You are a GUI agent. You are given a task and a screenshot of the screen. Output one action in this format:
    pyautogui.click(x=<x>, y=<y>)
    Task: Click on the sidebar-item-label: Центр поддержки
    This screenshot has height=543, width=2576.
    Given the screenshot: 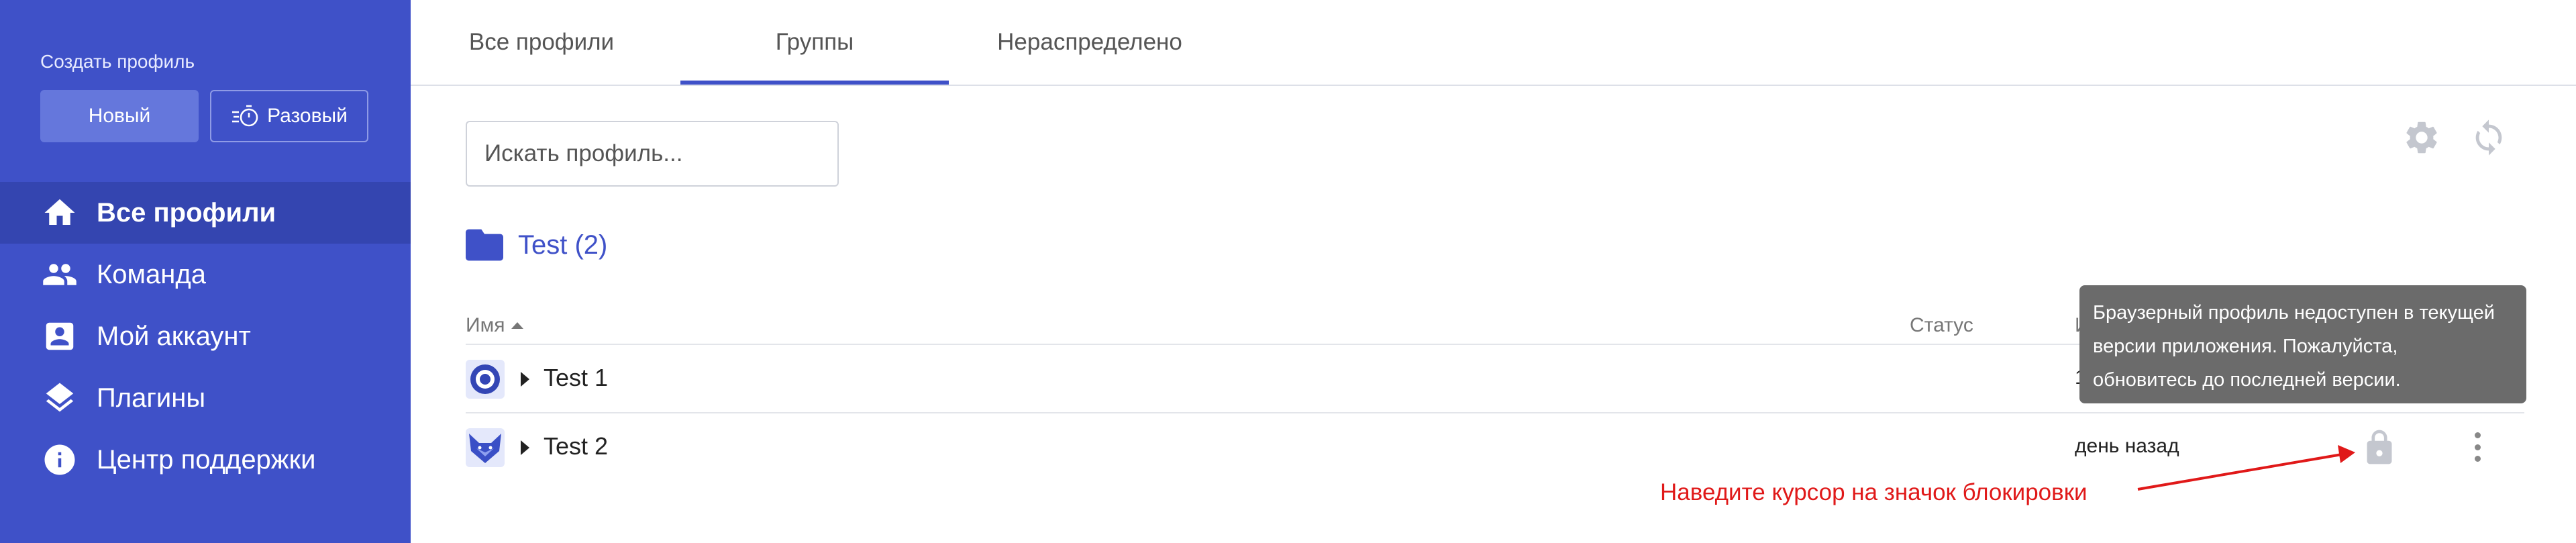 What is the action you would take?
    pyautogui.click(x=206, y=460)
    